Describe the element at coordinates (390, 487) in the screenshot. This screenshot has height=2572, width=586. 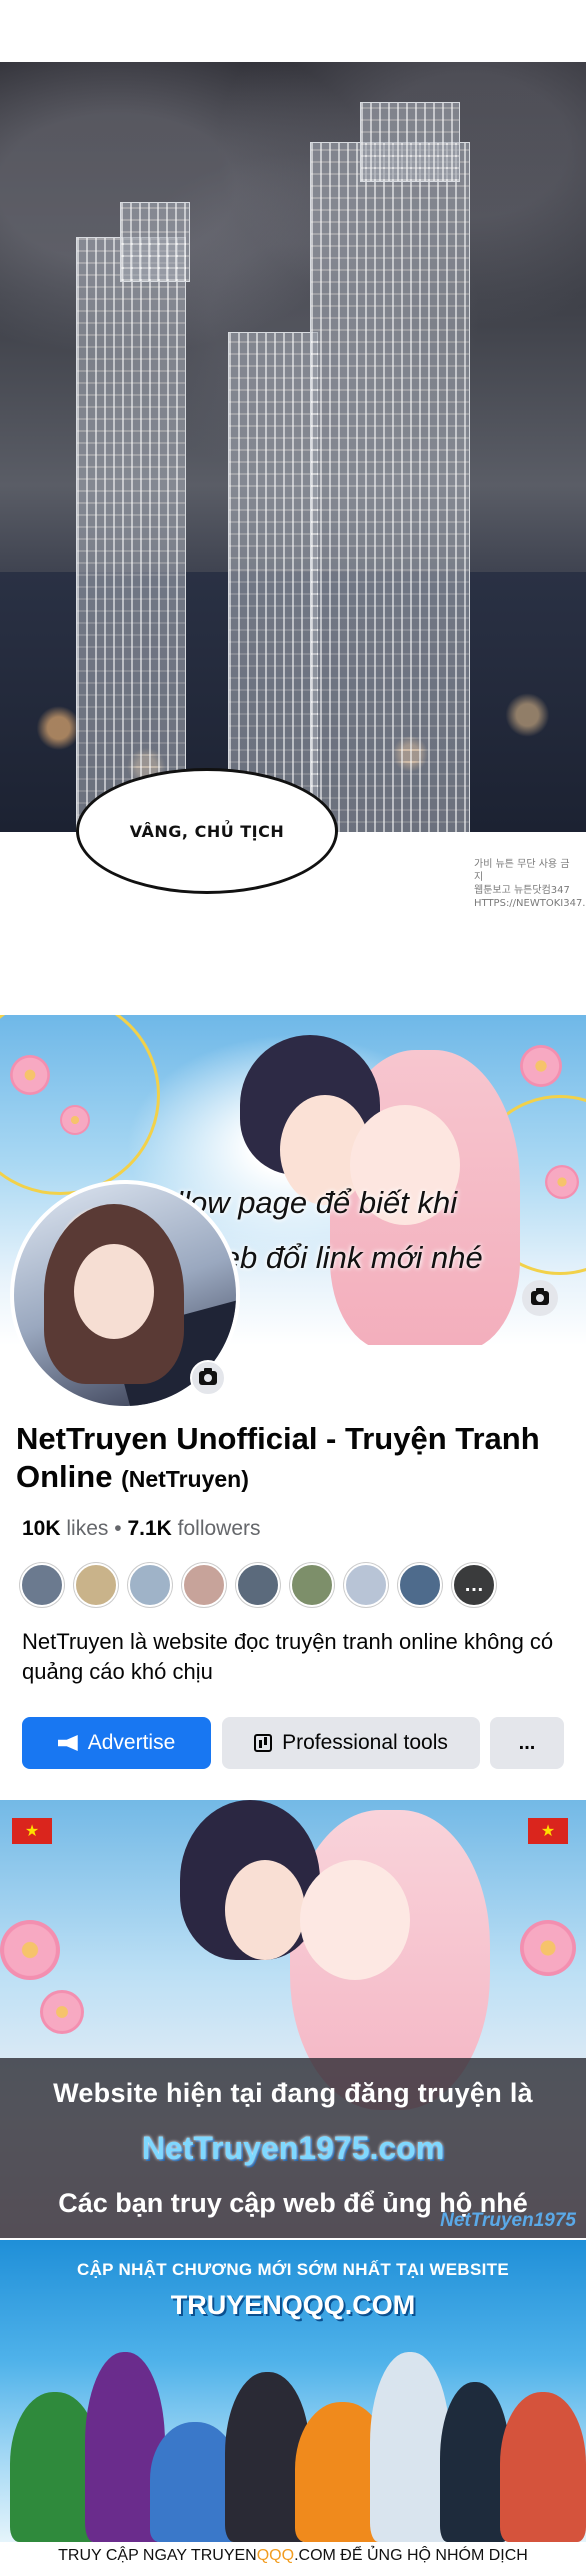
I see `skyscraper-right` at that location.